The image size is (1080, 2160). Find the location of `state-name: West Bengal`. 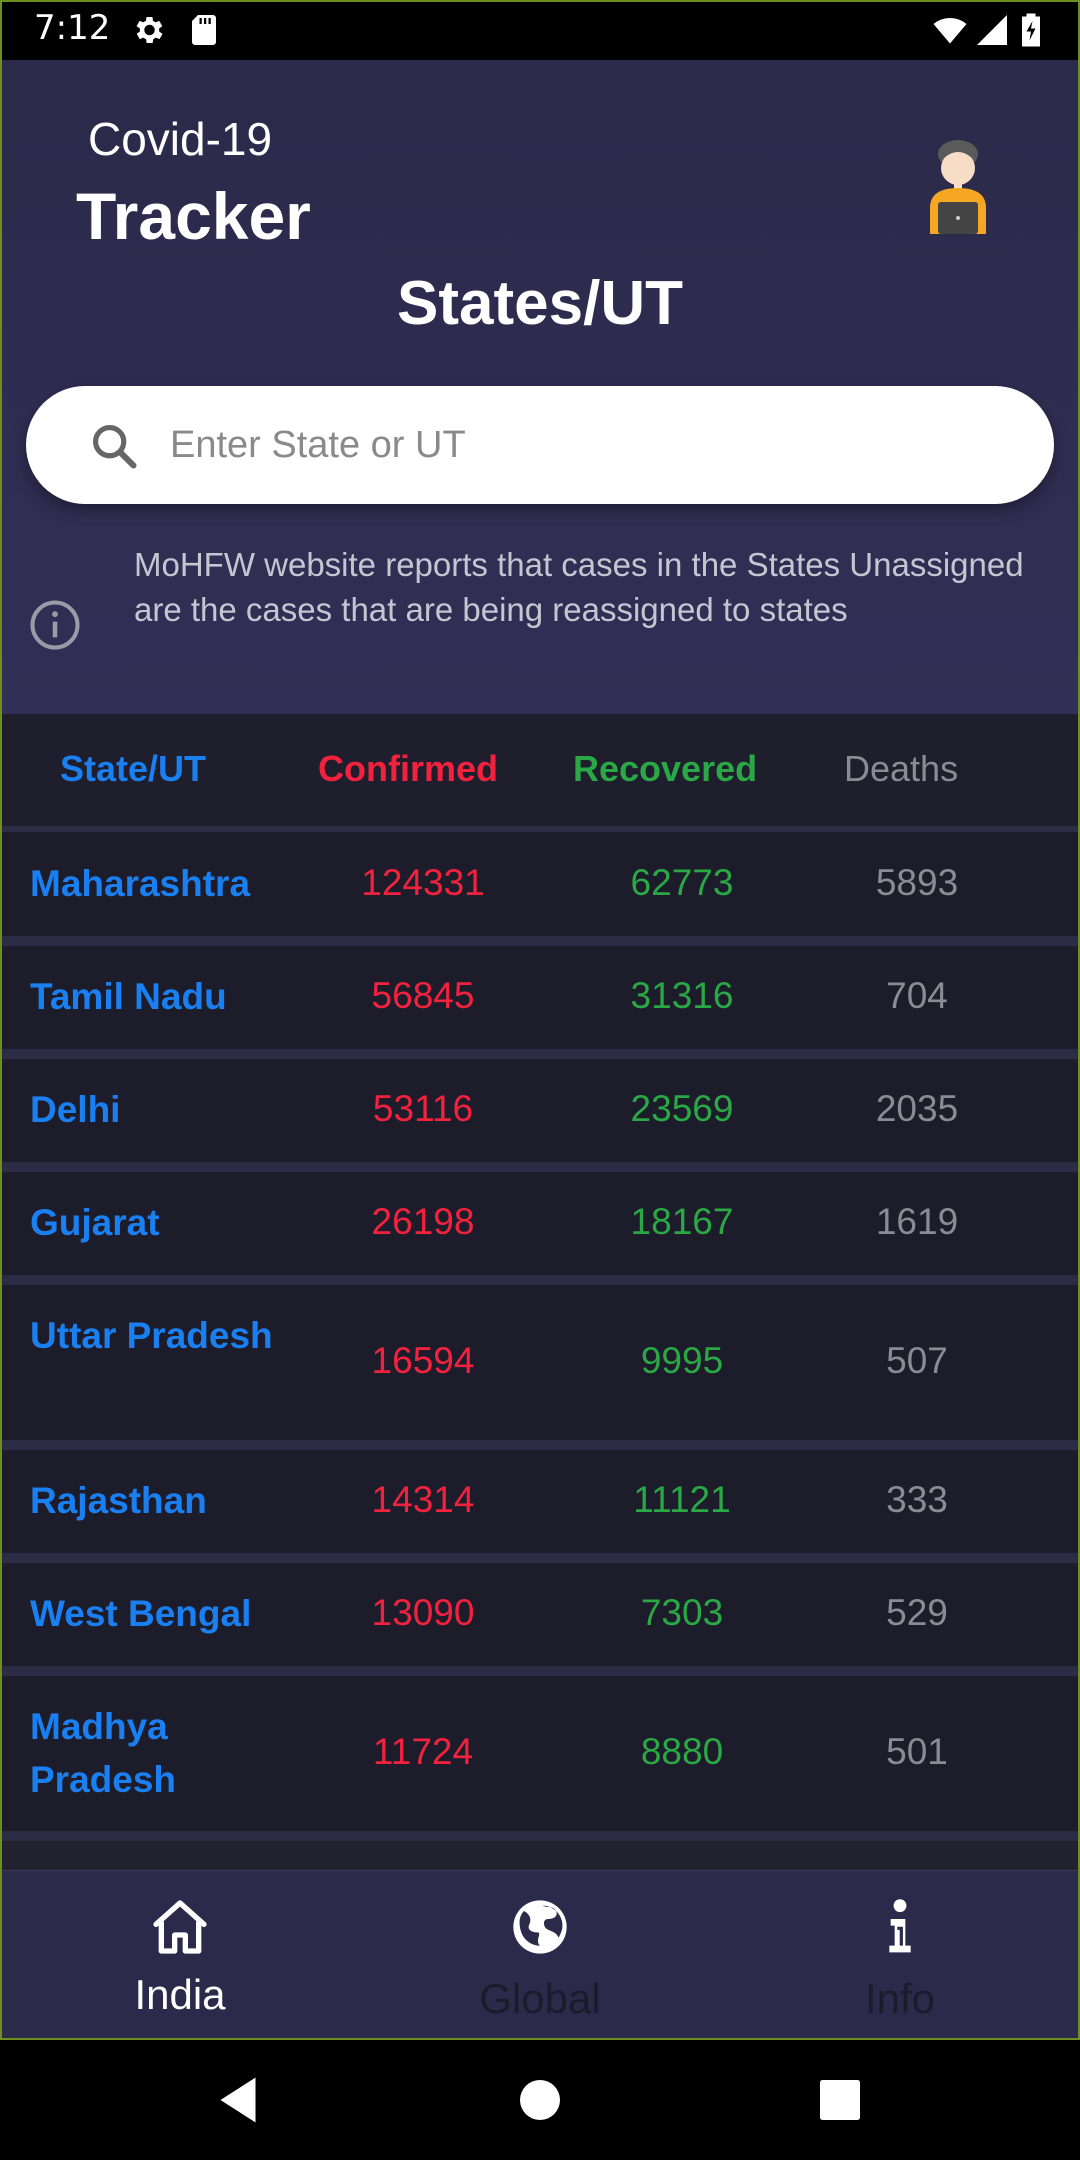

state-name: West Bengal is located at coordinates (141, 1613).